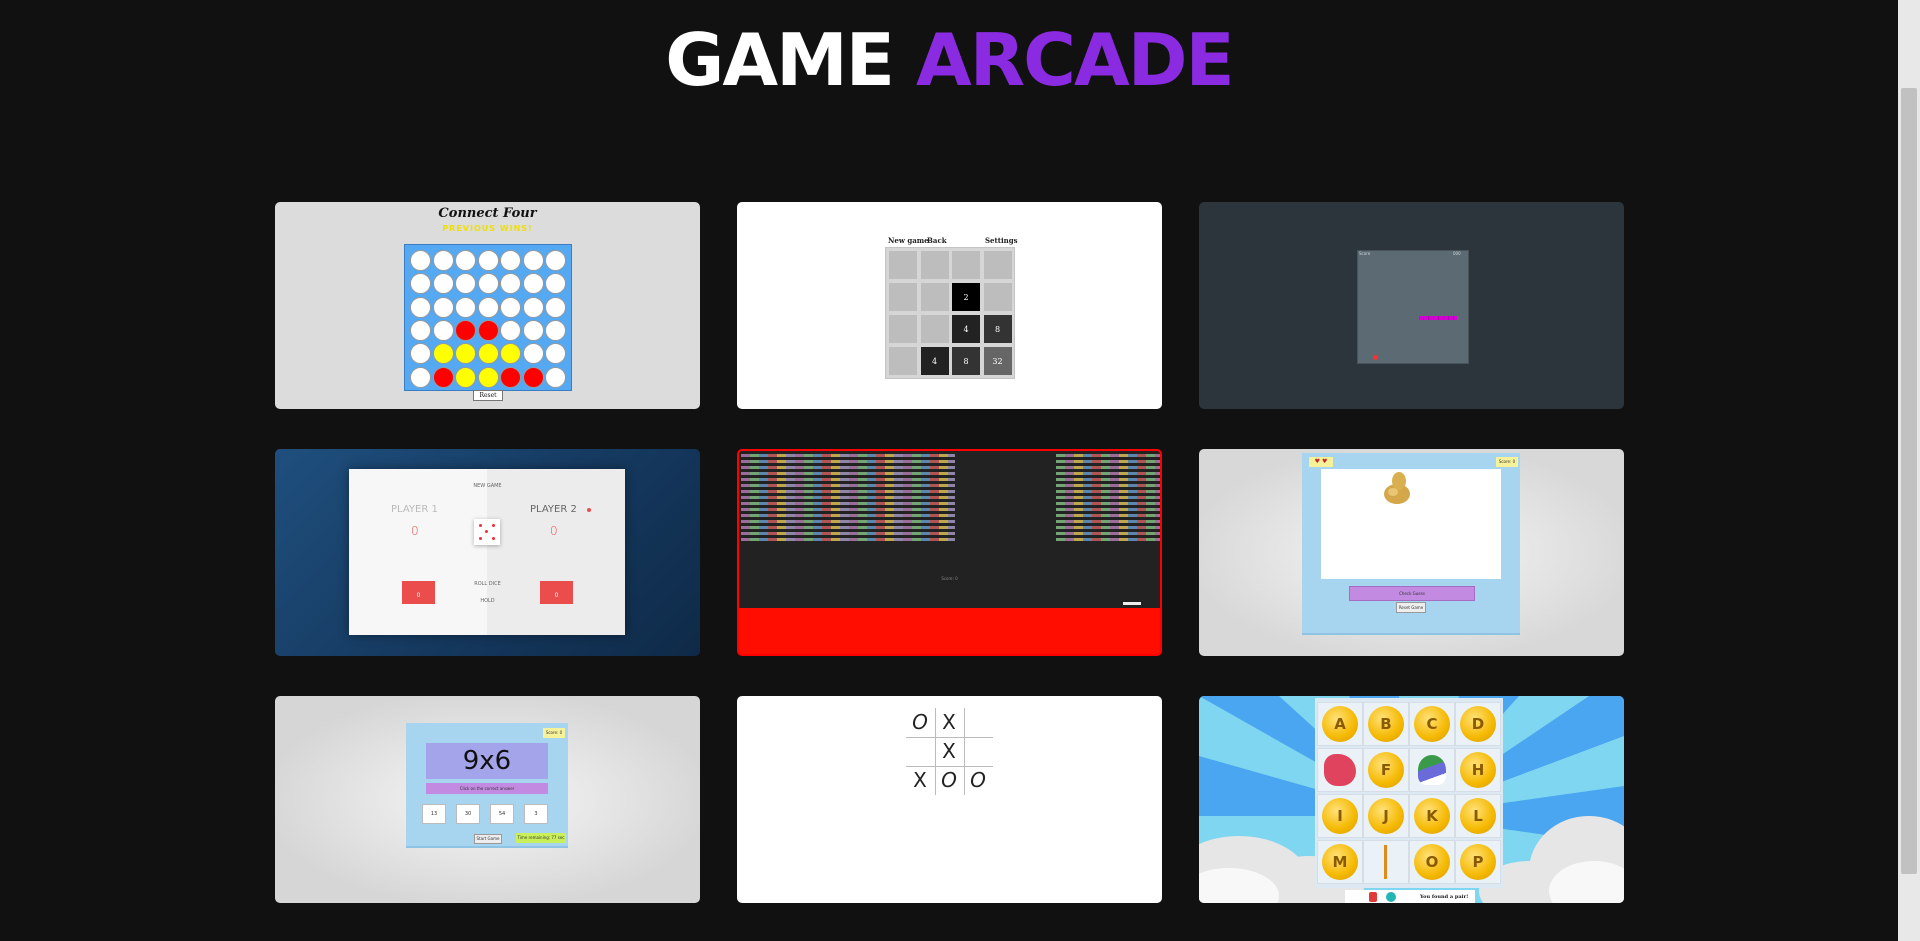  Describe the element at coordinates (468, 814) in the screenshot. I see `math-answer-button: 30` at that location.